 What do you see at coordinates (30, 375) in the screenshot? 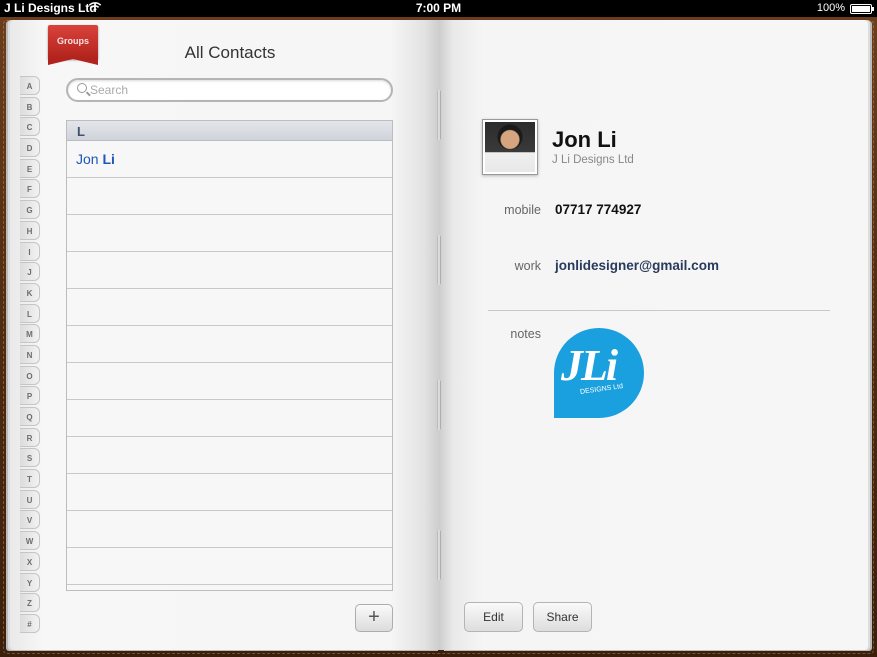
I see `index-tab: O` at bounding box center [30, 375].